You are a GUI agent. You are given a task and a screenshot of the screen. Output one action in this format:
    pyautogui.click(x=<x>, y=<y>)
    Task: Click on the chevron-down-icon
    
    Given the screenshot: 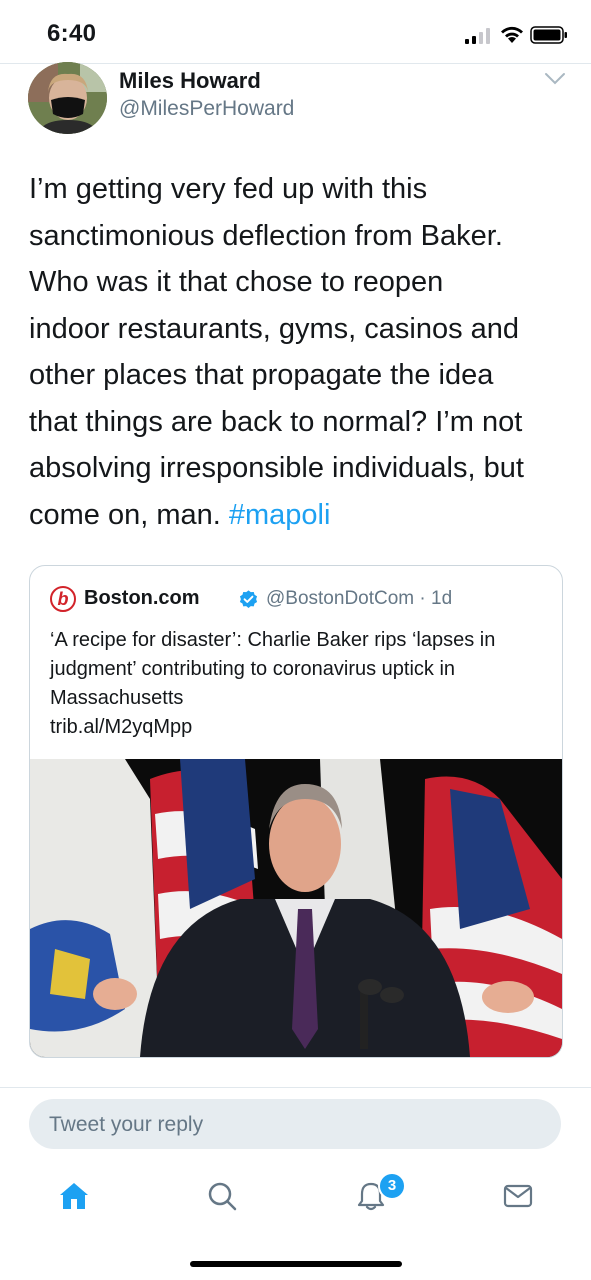 What is the action you would take?
    pyautogui.click(x=555, y=79)
    